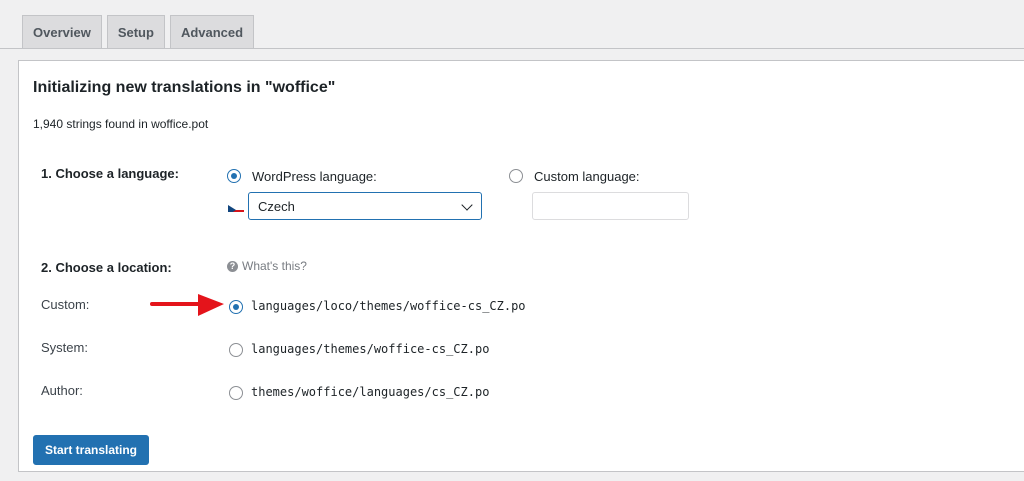 The width and height of the screenshot is (1024, 481). What do you see at coordinates (610, 206) in the screenshot?
I see `custom-language-input` at bounding box center [610, 206].